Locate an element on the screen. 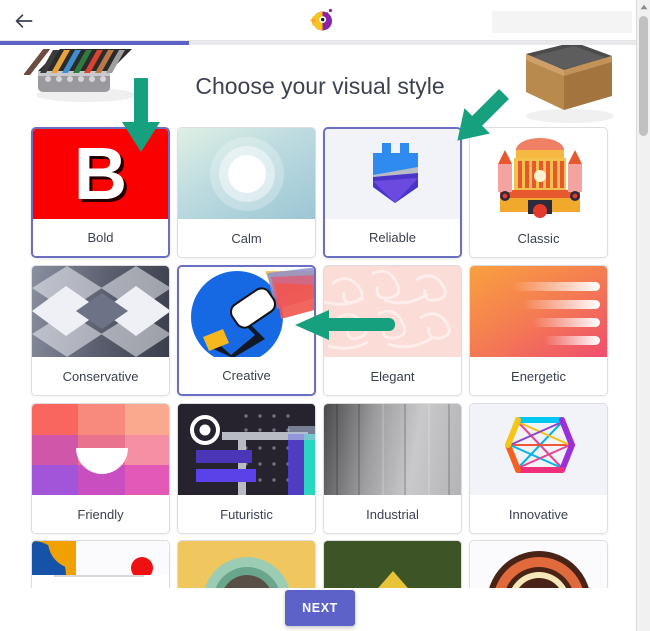  brand-bird-logo-icon is located at coordinates (320, 20).